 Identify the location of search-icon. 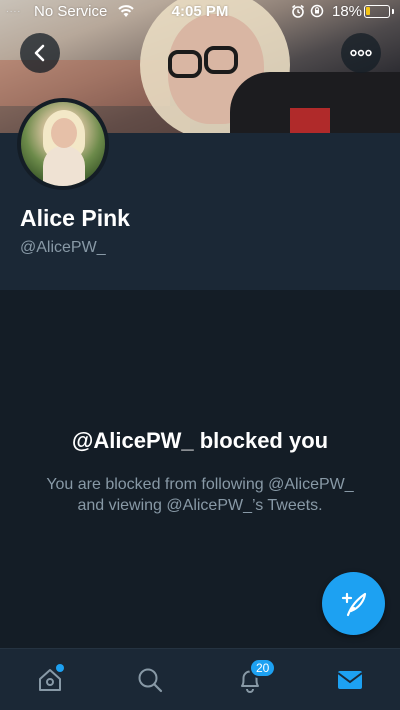
(150, 680).